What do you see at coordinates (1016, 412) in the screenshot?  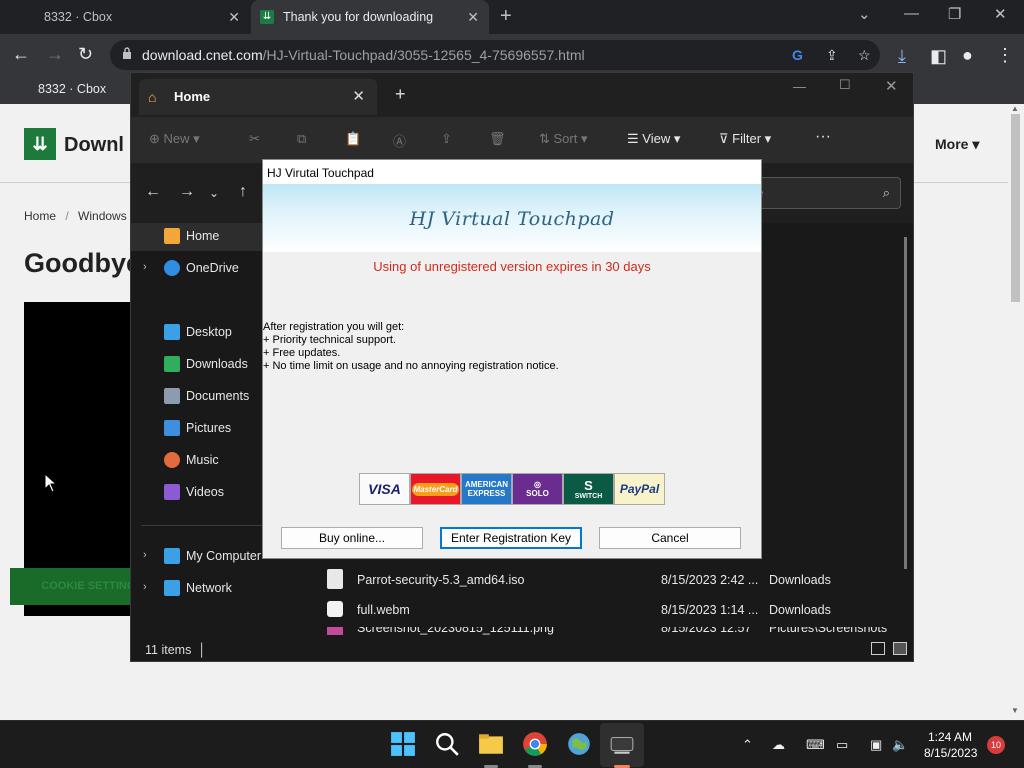 I see `page-scrollbar: ▲ ▼` at bounding box center [1016, 412].